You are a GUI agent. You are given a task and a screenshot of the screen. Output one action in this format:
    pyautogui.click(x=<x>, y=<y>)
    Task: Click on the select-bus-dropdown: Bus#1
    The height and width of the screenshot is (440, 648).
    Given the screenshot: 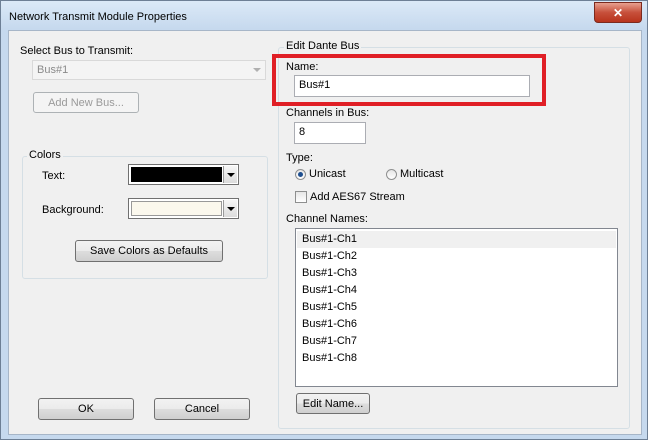 What is the action you would take?
    pyautogui.click(x=149, y=70)
    